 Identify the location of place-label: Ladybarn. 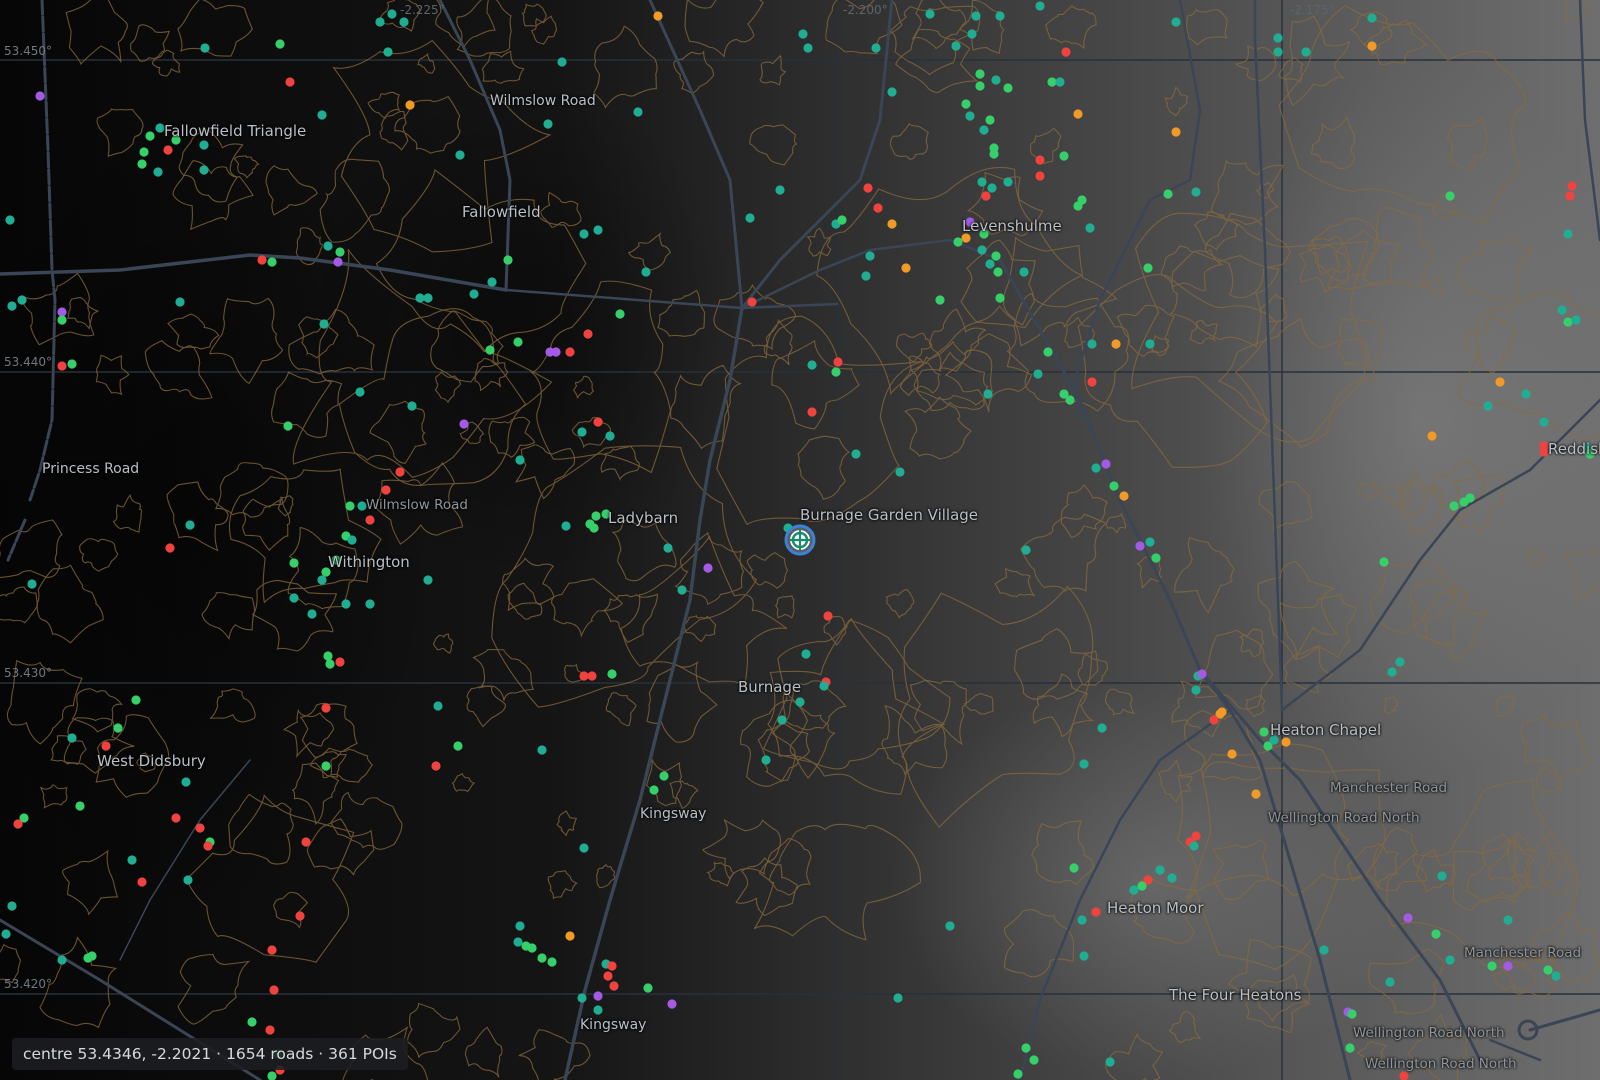
(643, 518).